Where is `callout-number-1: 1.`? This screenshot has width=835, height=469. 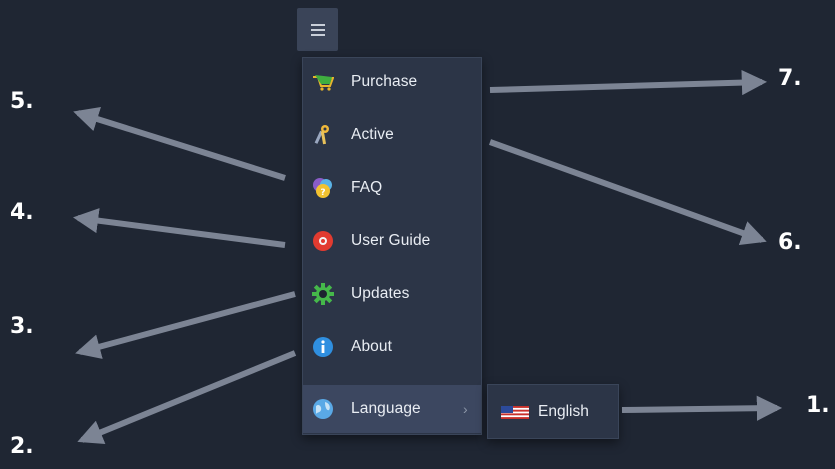
callout-number-1: 1. is located at coordinates (818, 405).